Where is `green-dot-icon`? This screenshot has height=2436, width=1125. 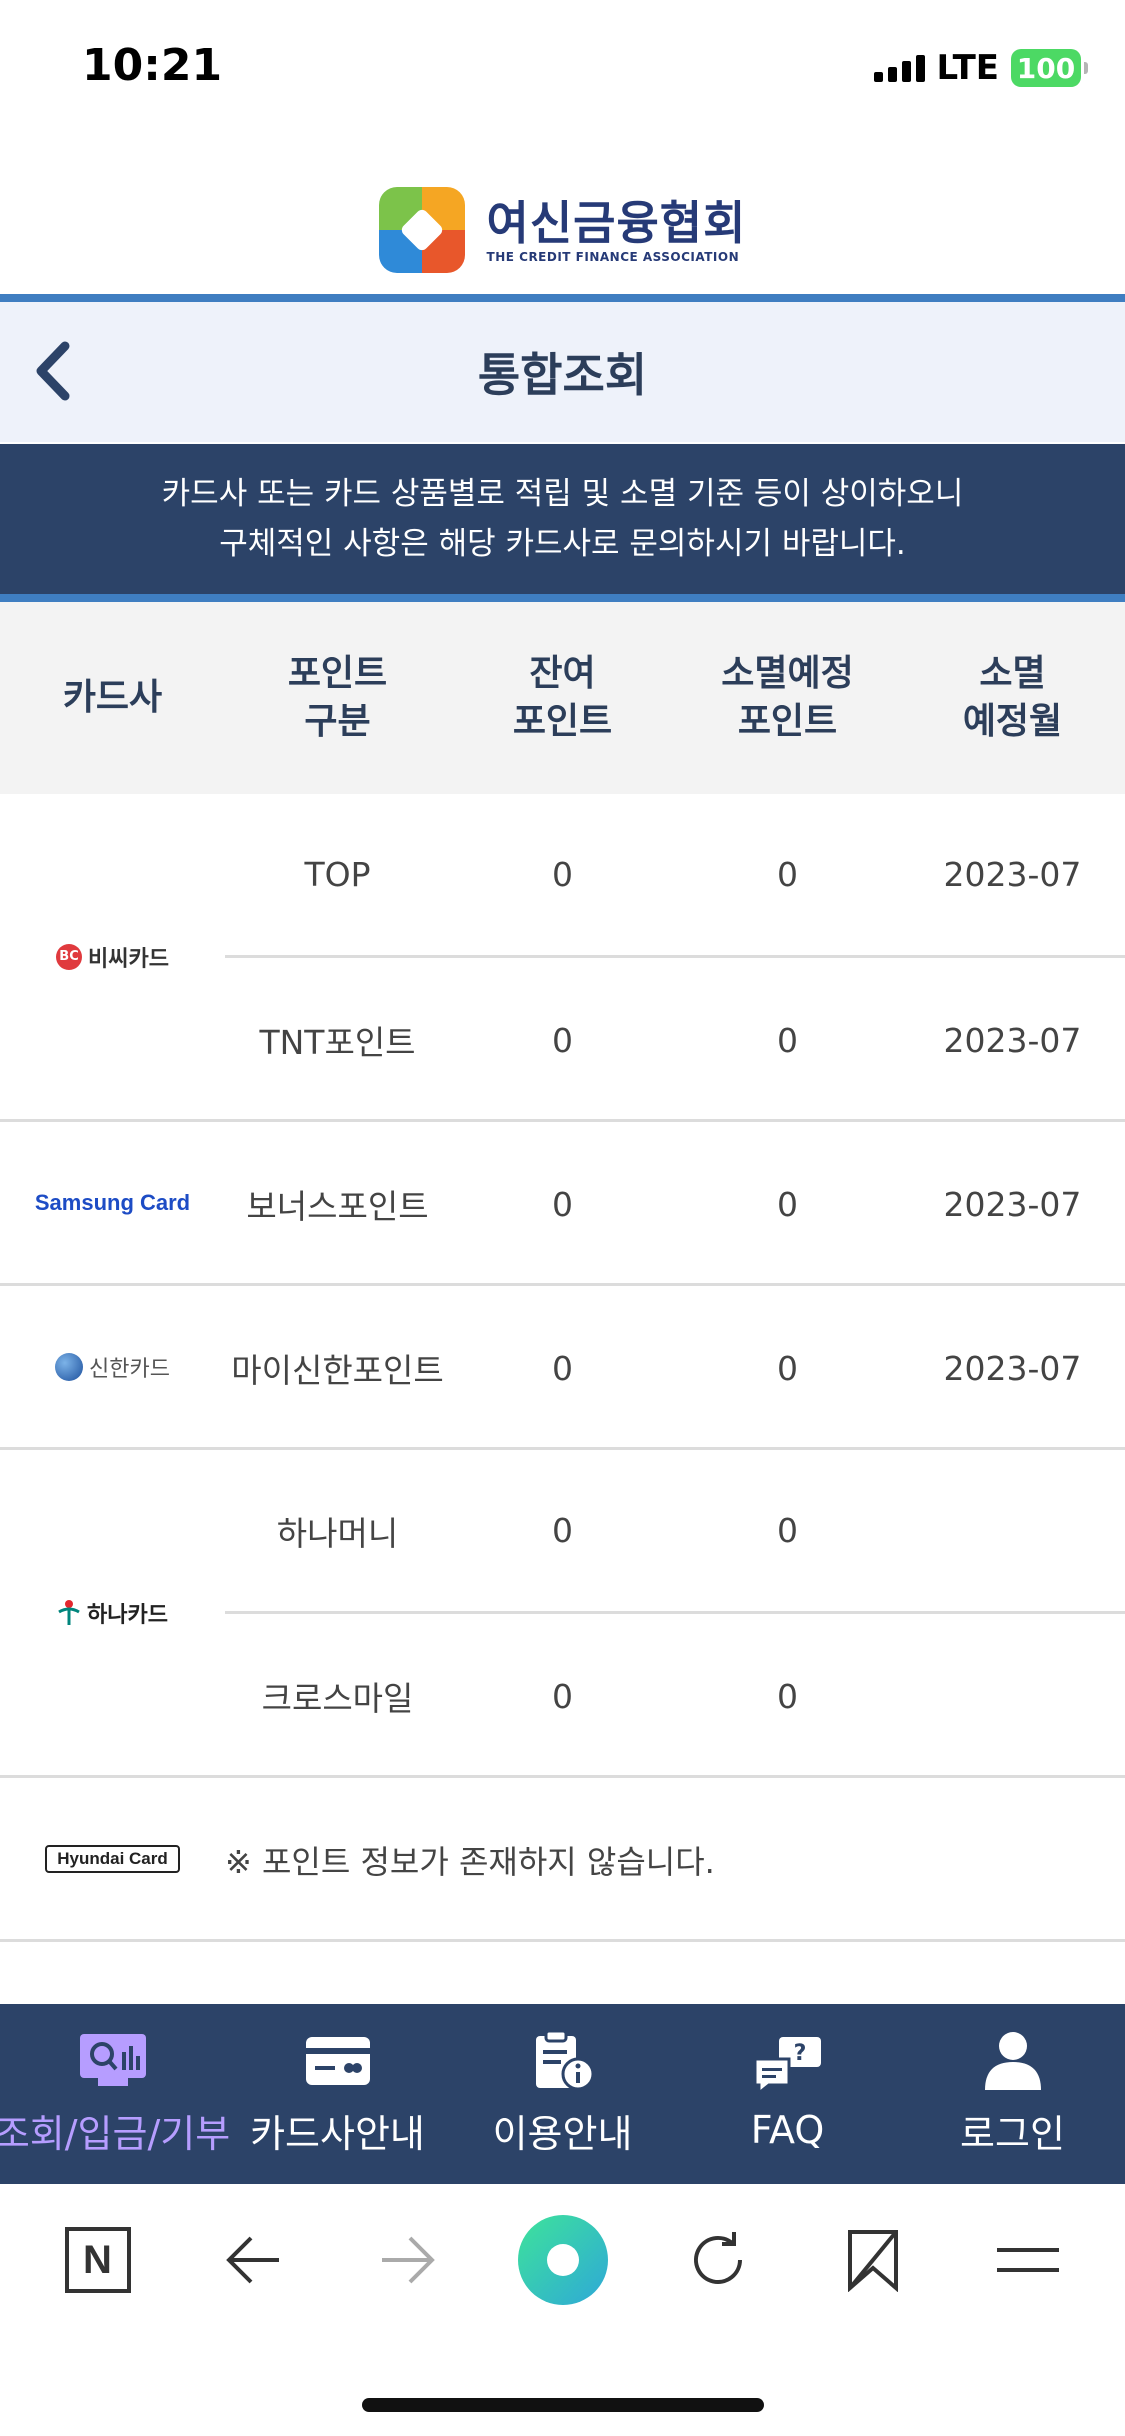 green-dot-icon is located at coordinates (562, 2260).